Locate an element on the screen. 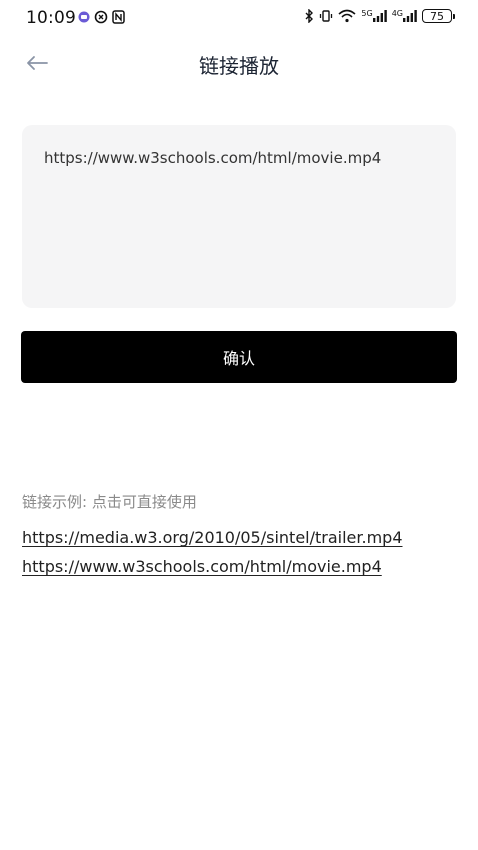 This screenshot has height=850, width=478. signal-4g-label: 4G is located at coordinates (397, 13).